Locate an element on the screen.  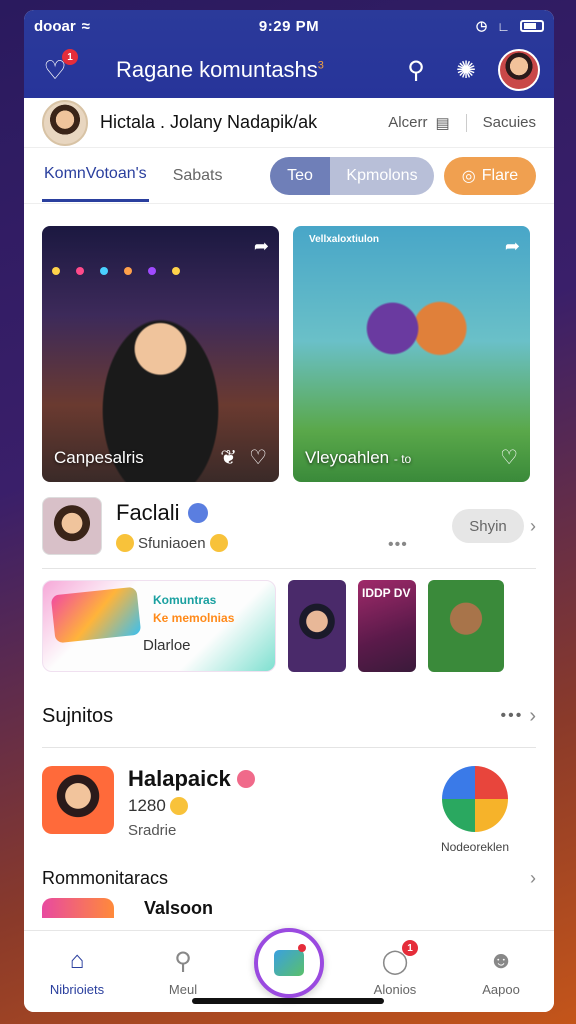
featured-card: Vellxaloxtiulon ➦ Vleyoahlen - to ♡ is located at coordinates (411, 354).